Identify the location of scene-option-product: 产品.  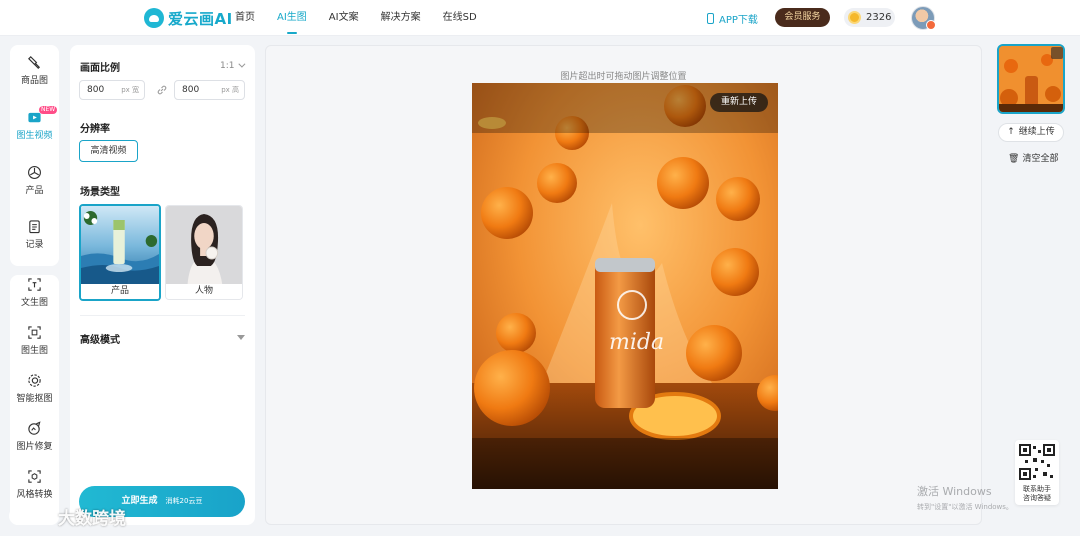
(120, 252).